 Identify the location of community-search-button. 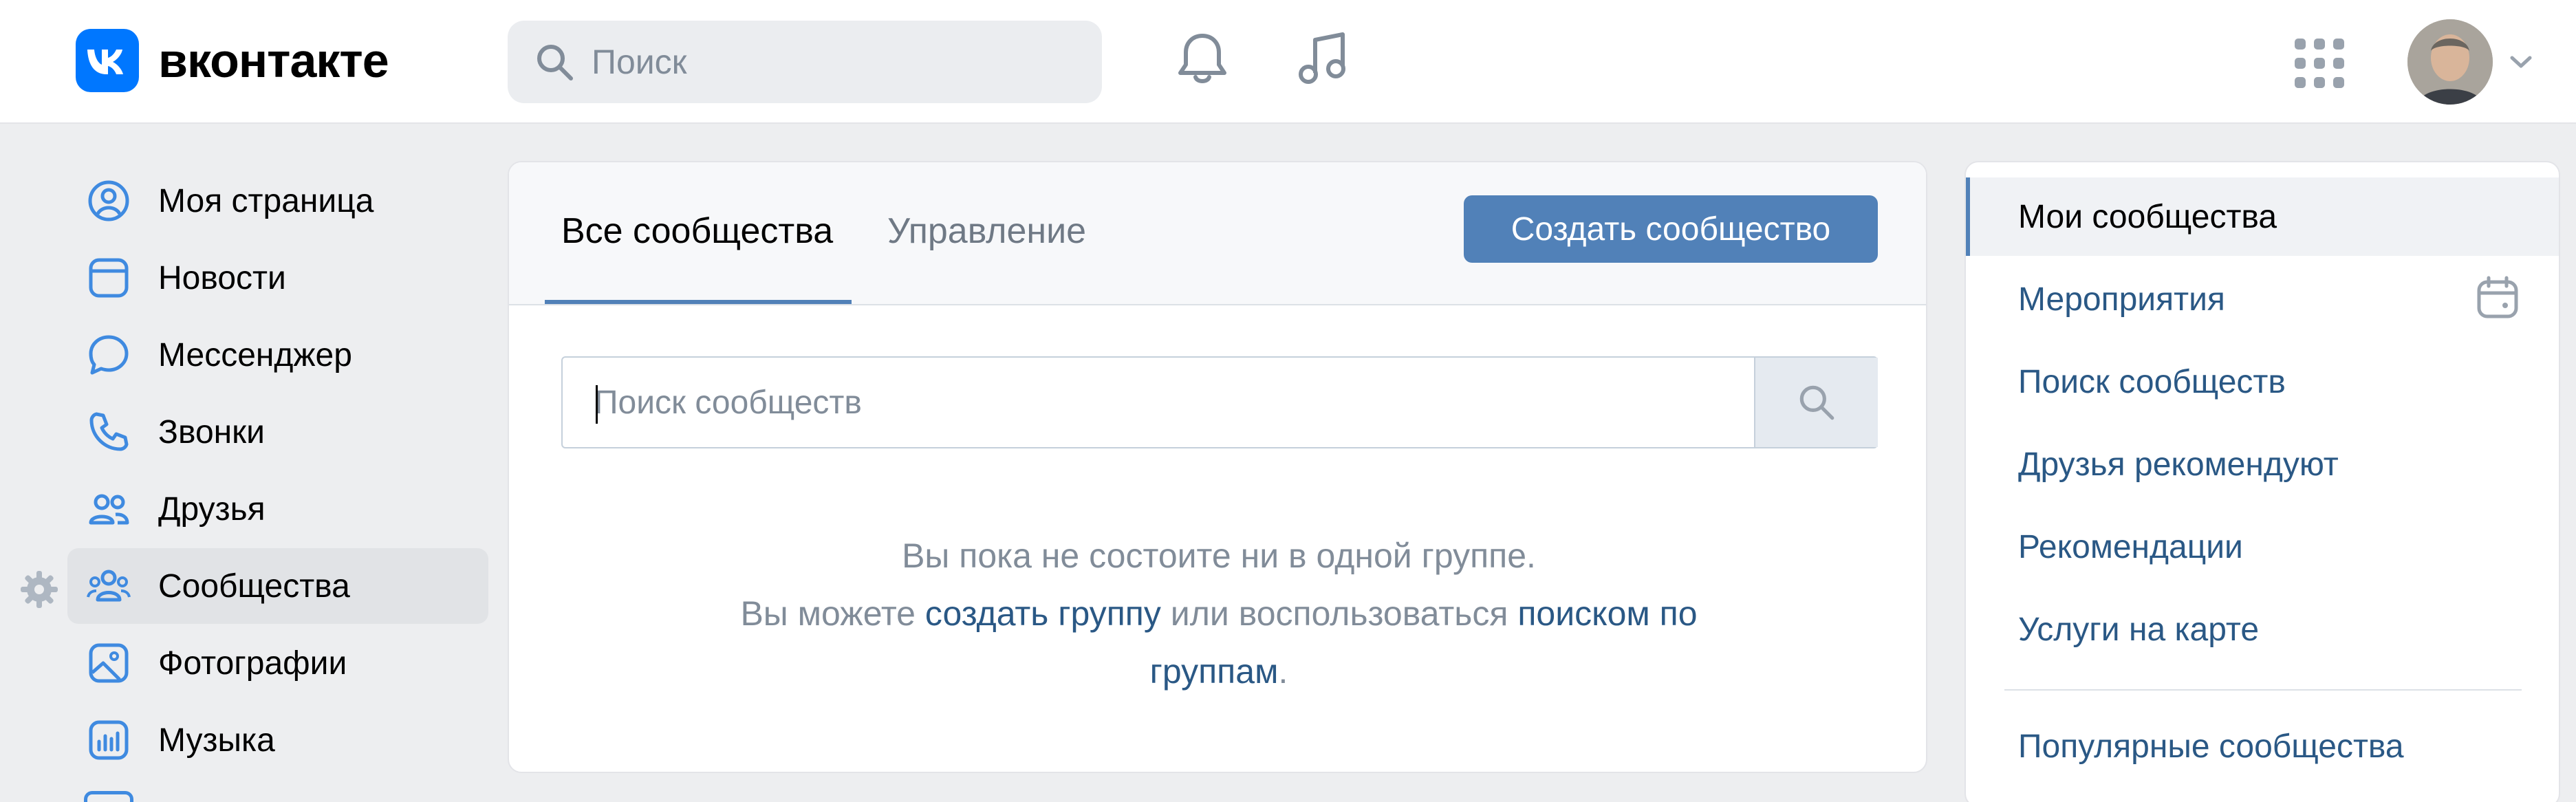
(1816, 402).